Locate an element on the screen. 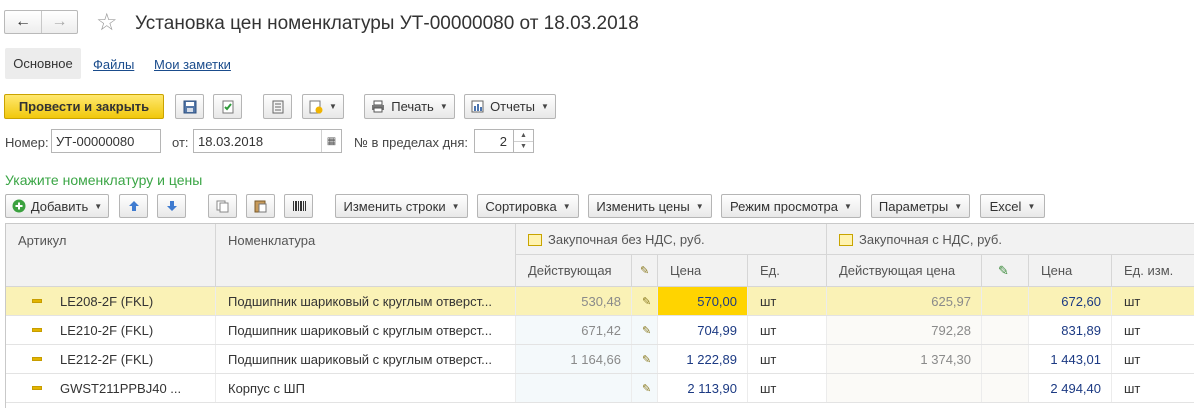 This screenshot has height=408, width=1194. column-header-g2-unit: Ед. изм. is located at coordinates (1153, 271).